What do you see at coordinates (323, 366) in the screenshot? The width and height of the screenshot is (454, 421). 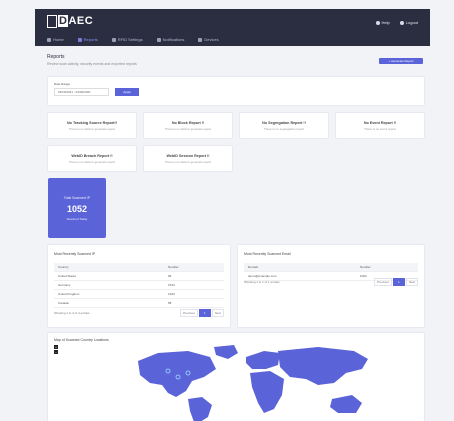 I see `asia-shape` at bounding box center [323, 366].